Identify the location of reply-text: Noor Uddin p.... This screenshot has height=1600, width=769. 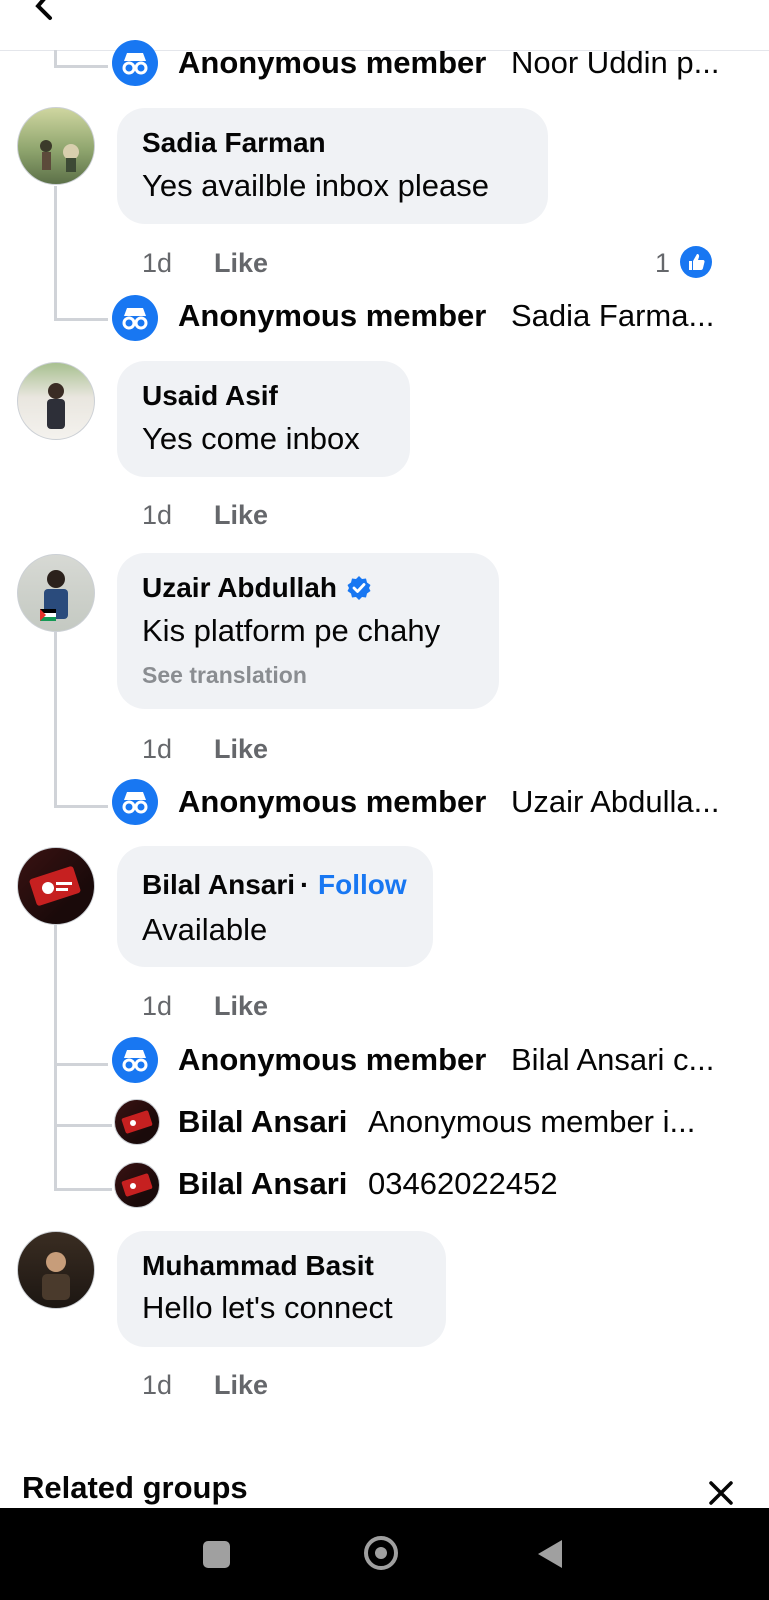
(615, 63).